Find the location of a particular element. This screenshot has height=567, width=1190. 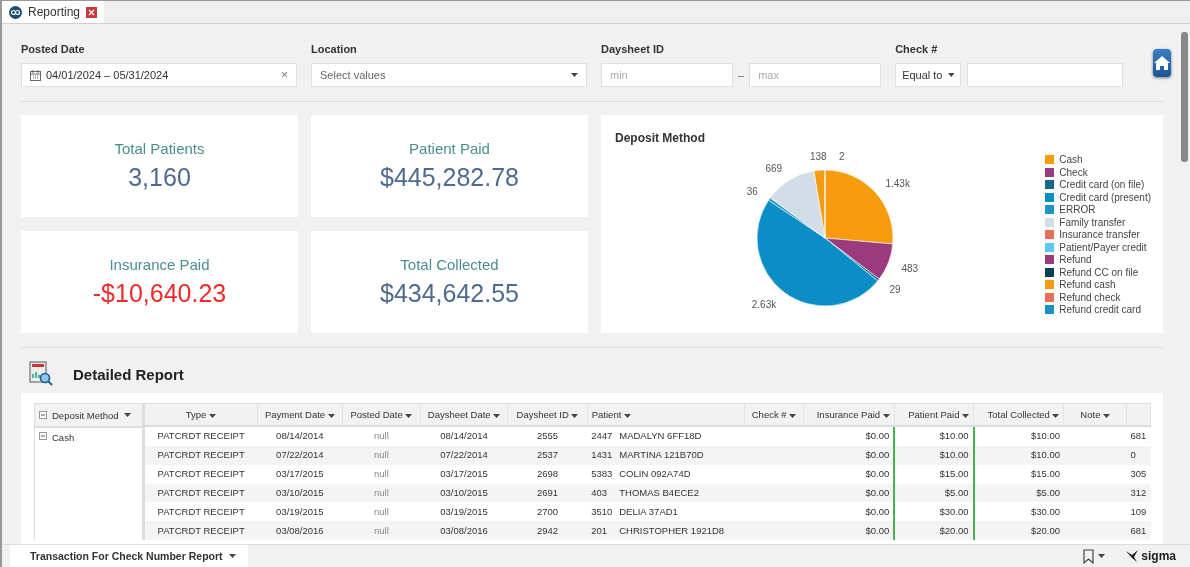

patient-id: 403 is located at coordinates (600, 492).